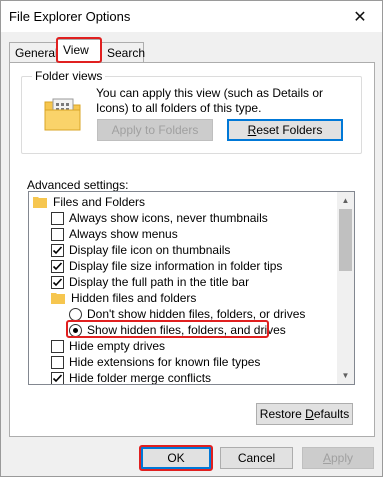 This screenshot has height=477, width=383. Describe the element at coordinates (289, 130) in the screenshot. I see `reset-folders-label: eset Folders` at that location.